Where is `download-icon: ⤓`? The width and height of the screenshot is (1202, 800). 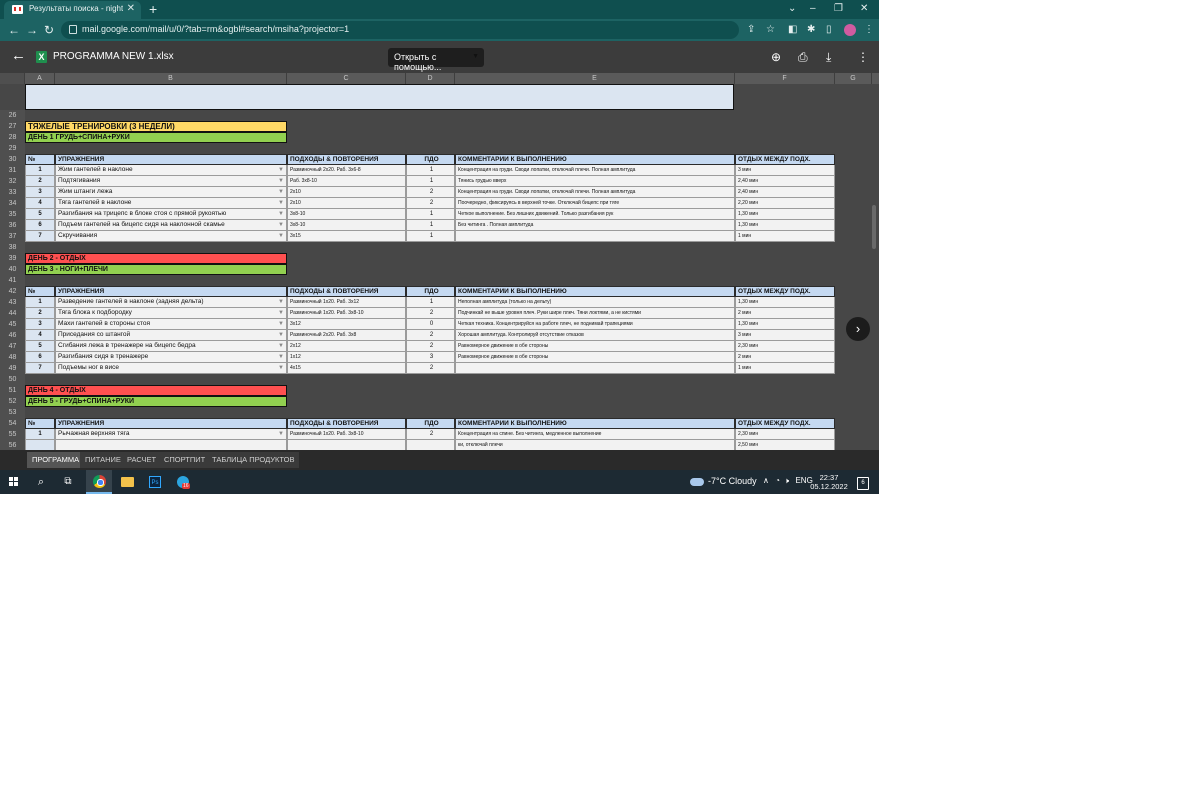 download-icon: ⤓ is located at coordinates (828, 57).